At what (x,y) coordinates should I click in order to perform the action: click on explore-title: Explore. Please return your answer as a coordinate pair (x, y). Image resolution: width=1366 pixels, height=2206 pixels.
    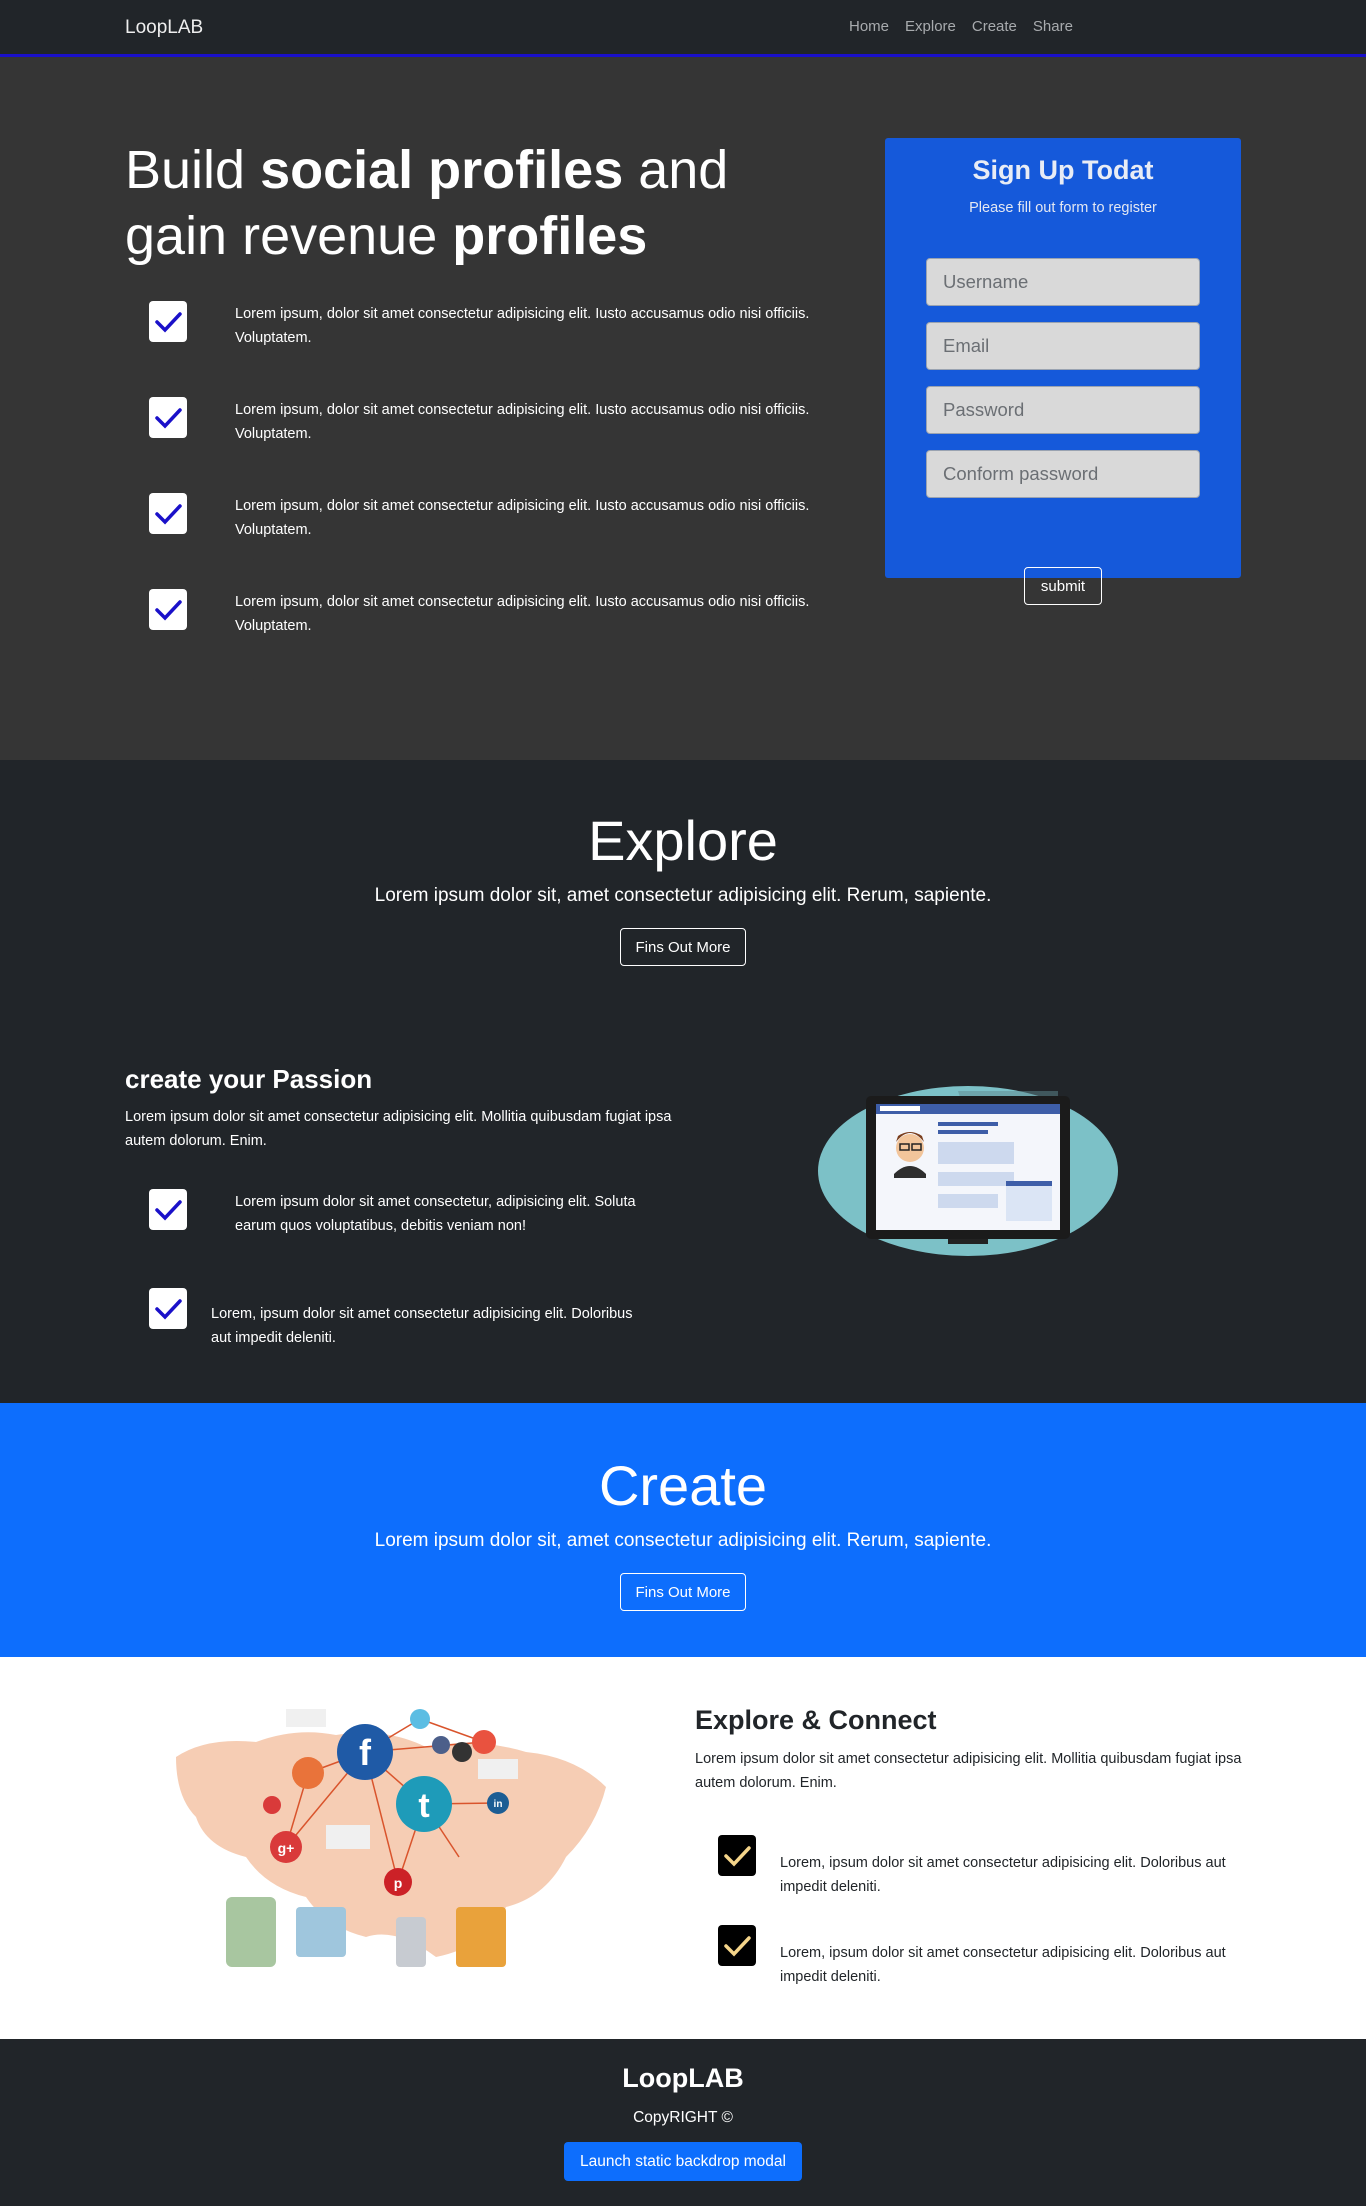
    Looking at the image, I should click on (683, 840).